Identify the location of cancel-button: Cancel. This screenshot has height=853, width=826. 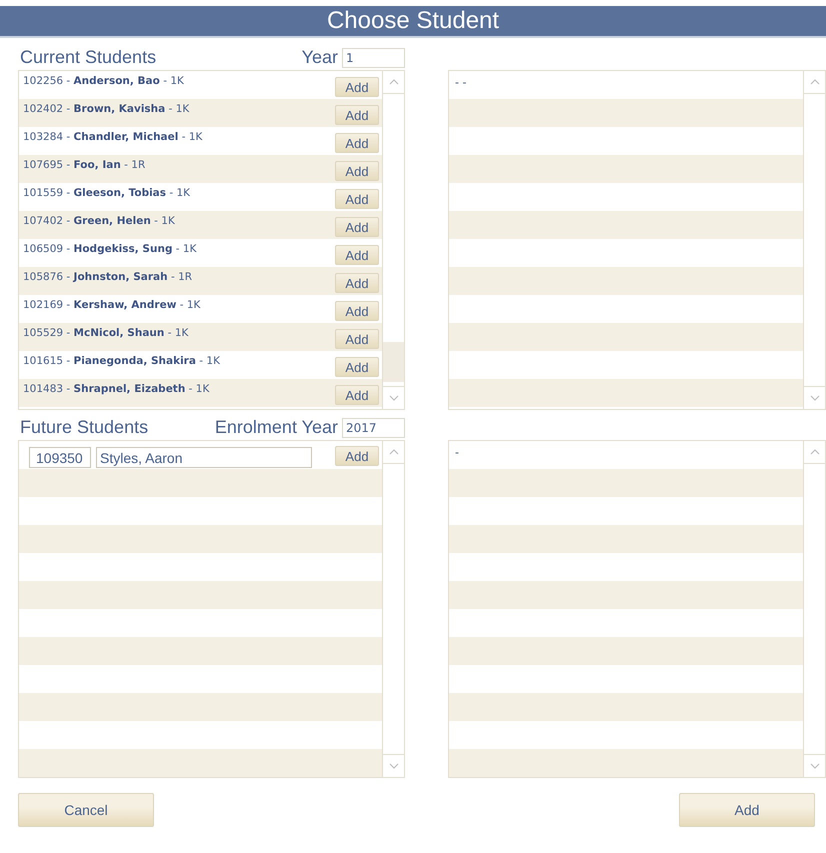
(86, 810).